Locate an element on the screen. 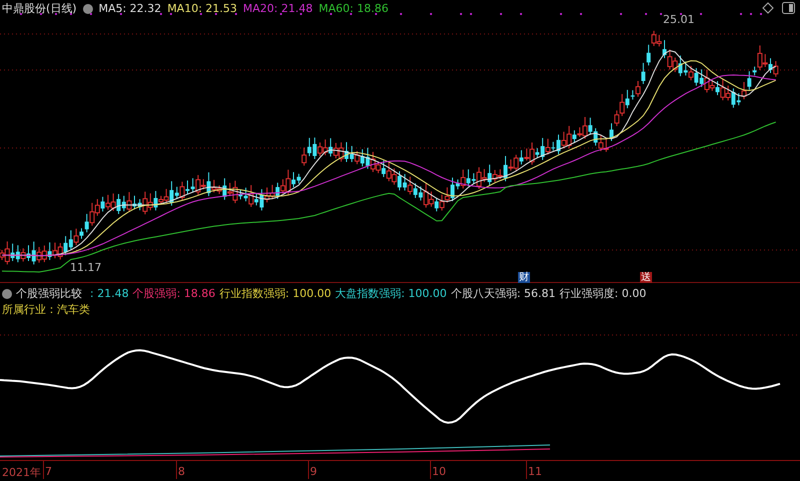  high-price-label: 25.01 is located at coordinates (678, 19).